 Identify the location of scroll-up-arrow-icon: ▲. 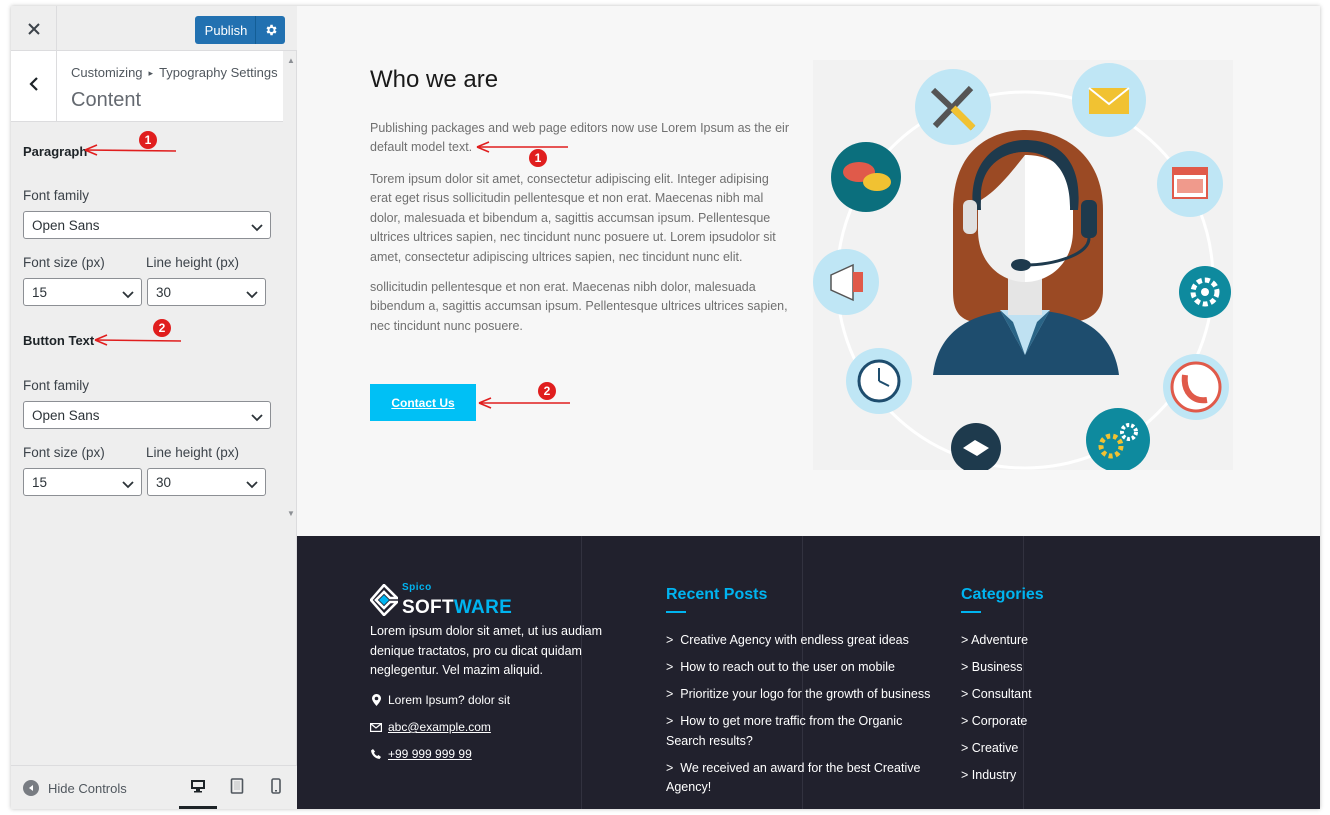
(291, 60).